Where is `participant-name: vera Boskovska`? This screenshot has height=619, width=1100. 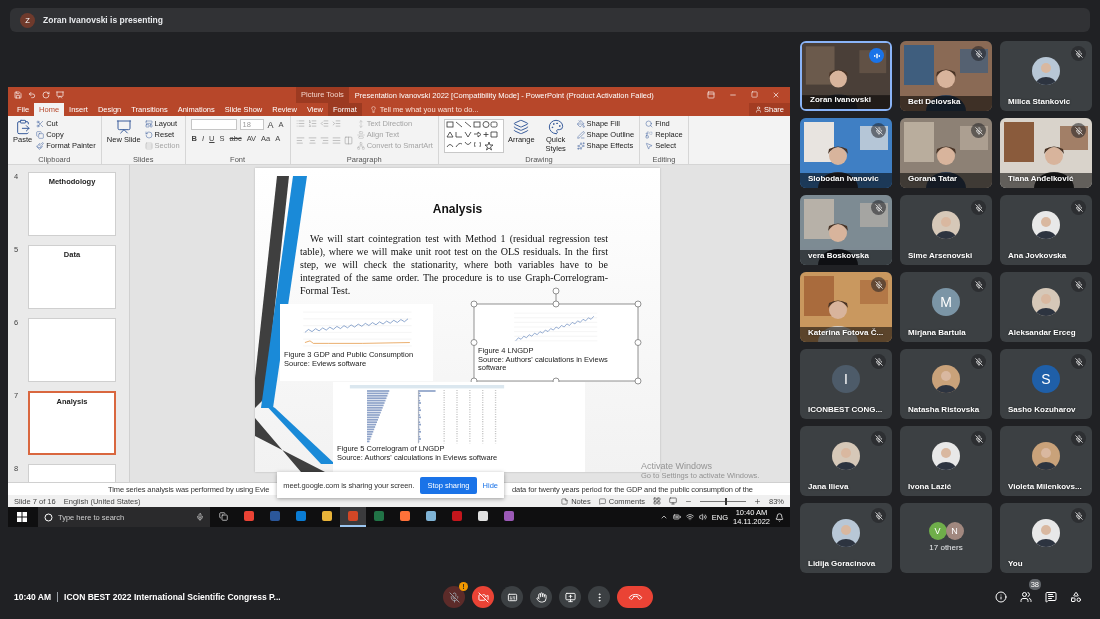 participant-name: vera Boskovska is located at coordinates (838, 255).